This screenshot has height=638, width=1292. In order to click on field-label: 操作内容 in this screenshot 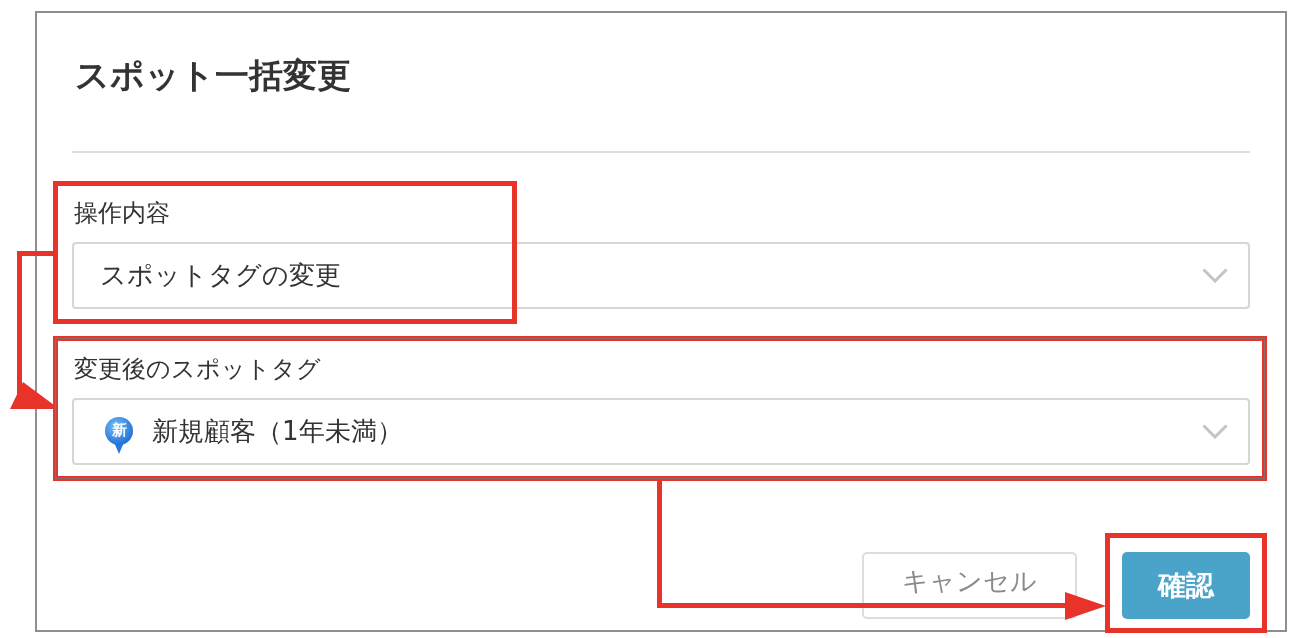, I will do `click(122, 213)`.